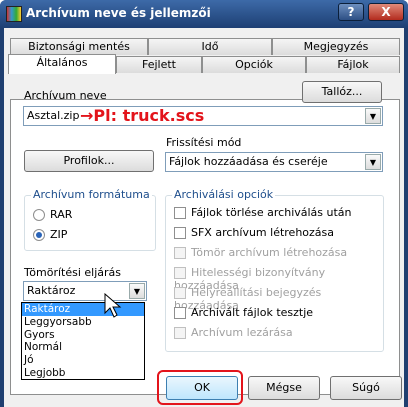 The width and height of the screenshot is (408, 407). Describe the element at coordinates (83, 373) in the screenshot. I see `compression-option: Legjobb` at that location.